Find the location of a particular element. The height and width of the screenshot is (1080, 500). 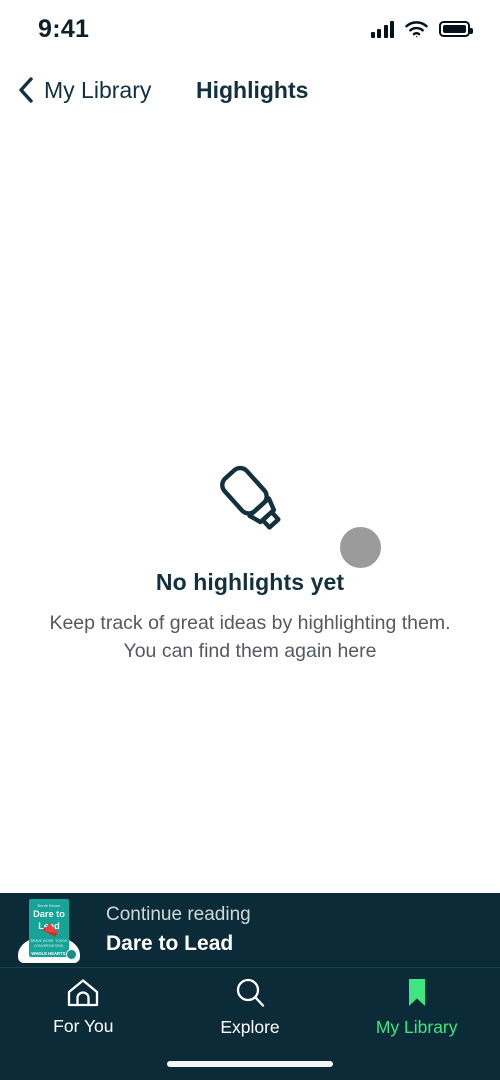

tab-explore-label: Explore is located at coordinates (250, 1026).